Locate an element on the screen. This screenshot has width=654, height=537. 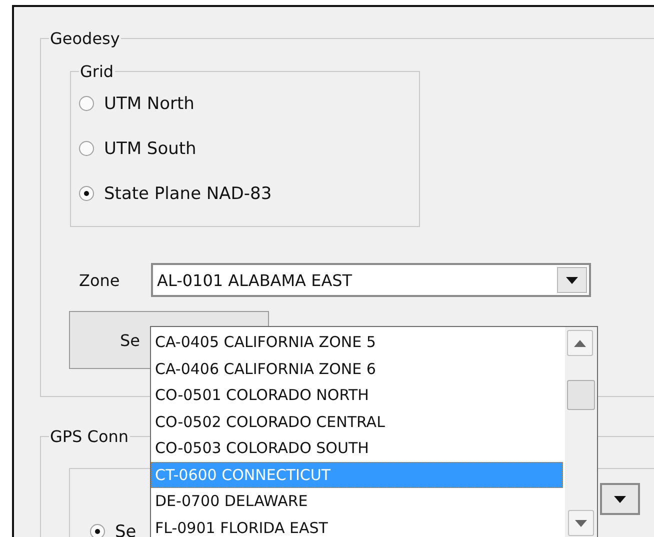
list-item: CO-0501 COLORADO NORTH is located at coordinates (357, 395).